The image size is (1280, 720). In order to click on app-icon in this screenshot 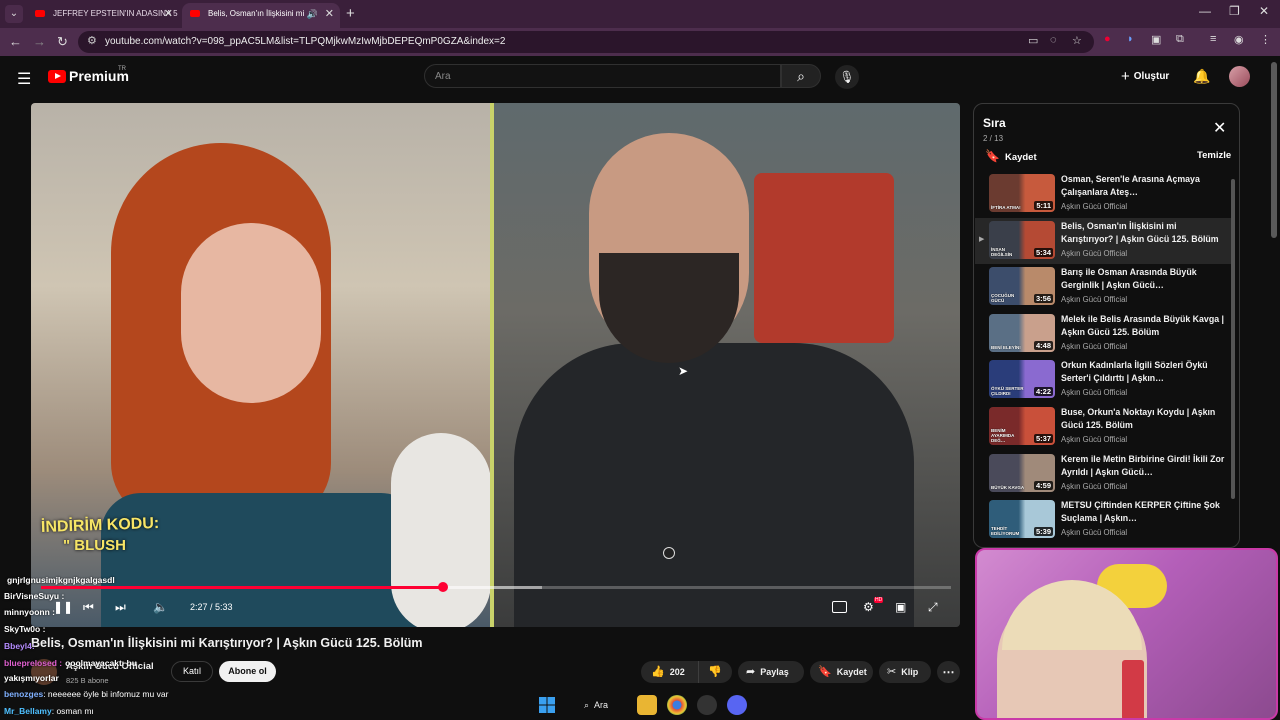, I will do `click(707, 705)`.